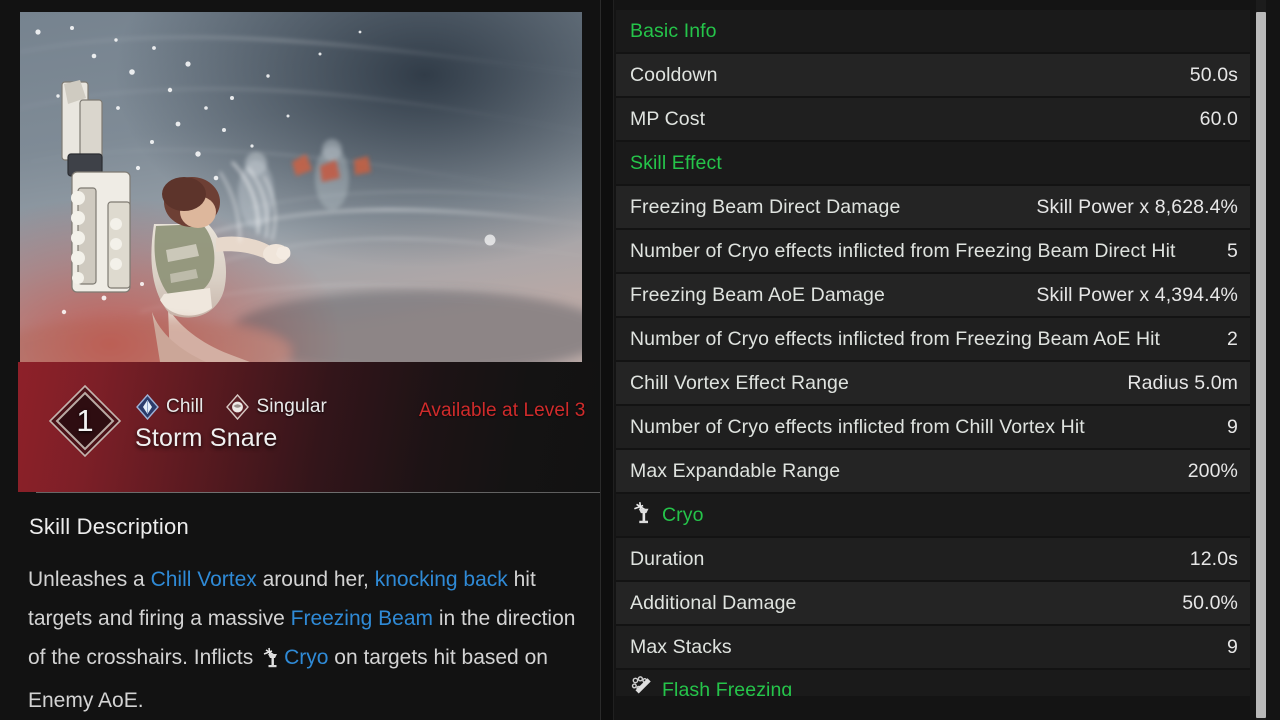 Image resolution: width=1280 pixels, height=720 pixels. What do you see at coordinates (933, 683) in the screenshot?
I see `stats-section-header: Flash Freezing` at bounding box center [933, 683].